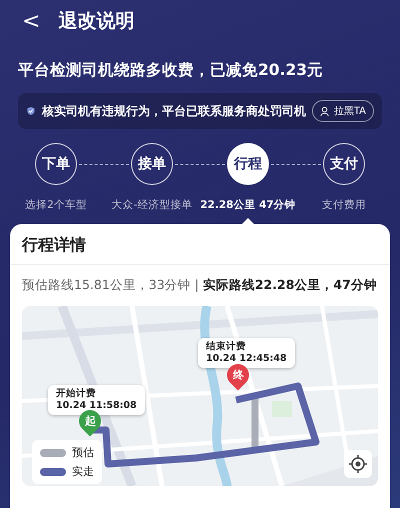  Describe the element at coordinates (171, 70) in the screenshot. I see `headline: 平台检测司机绕路多收费，已减免20.23元` at that location.